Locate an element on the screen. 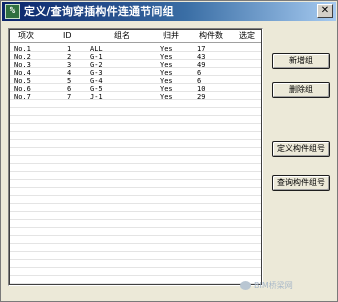  column-header-id: ID is located at coordinates (67, 36).